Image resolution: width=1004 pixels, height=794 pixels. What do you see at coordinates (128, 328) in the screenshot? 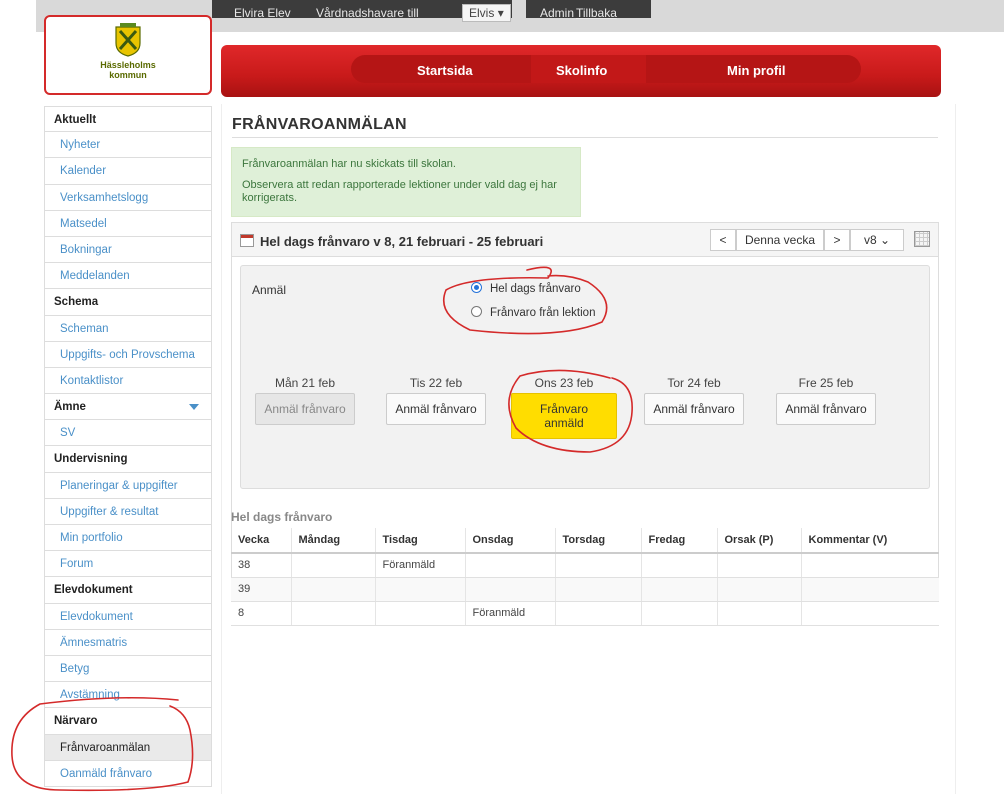
I see `sidebar-item-scheman: Scheman` at bounding box center [128, 328].